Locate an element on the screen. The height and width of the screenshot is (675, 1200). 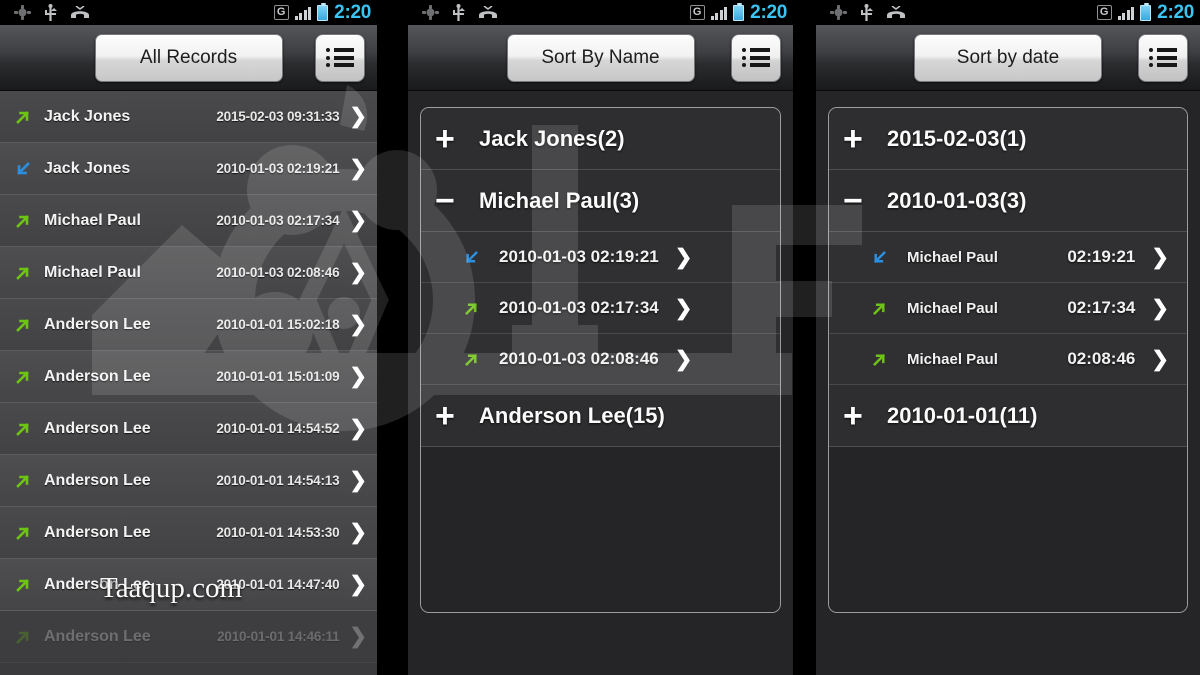
group-child-row: Michael Paul 02:08:46 ❯ is located at coordinates (1008, 359).